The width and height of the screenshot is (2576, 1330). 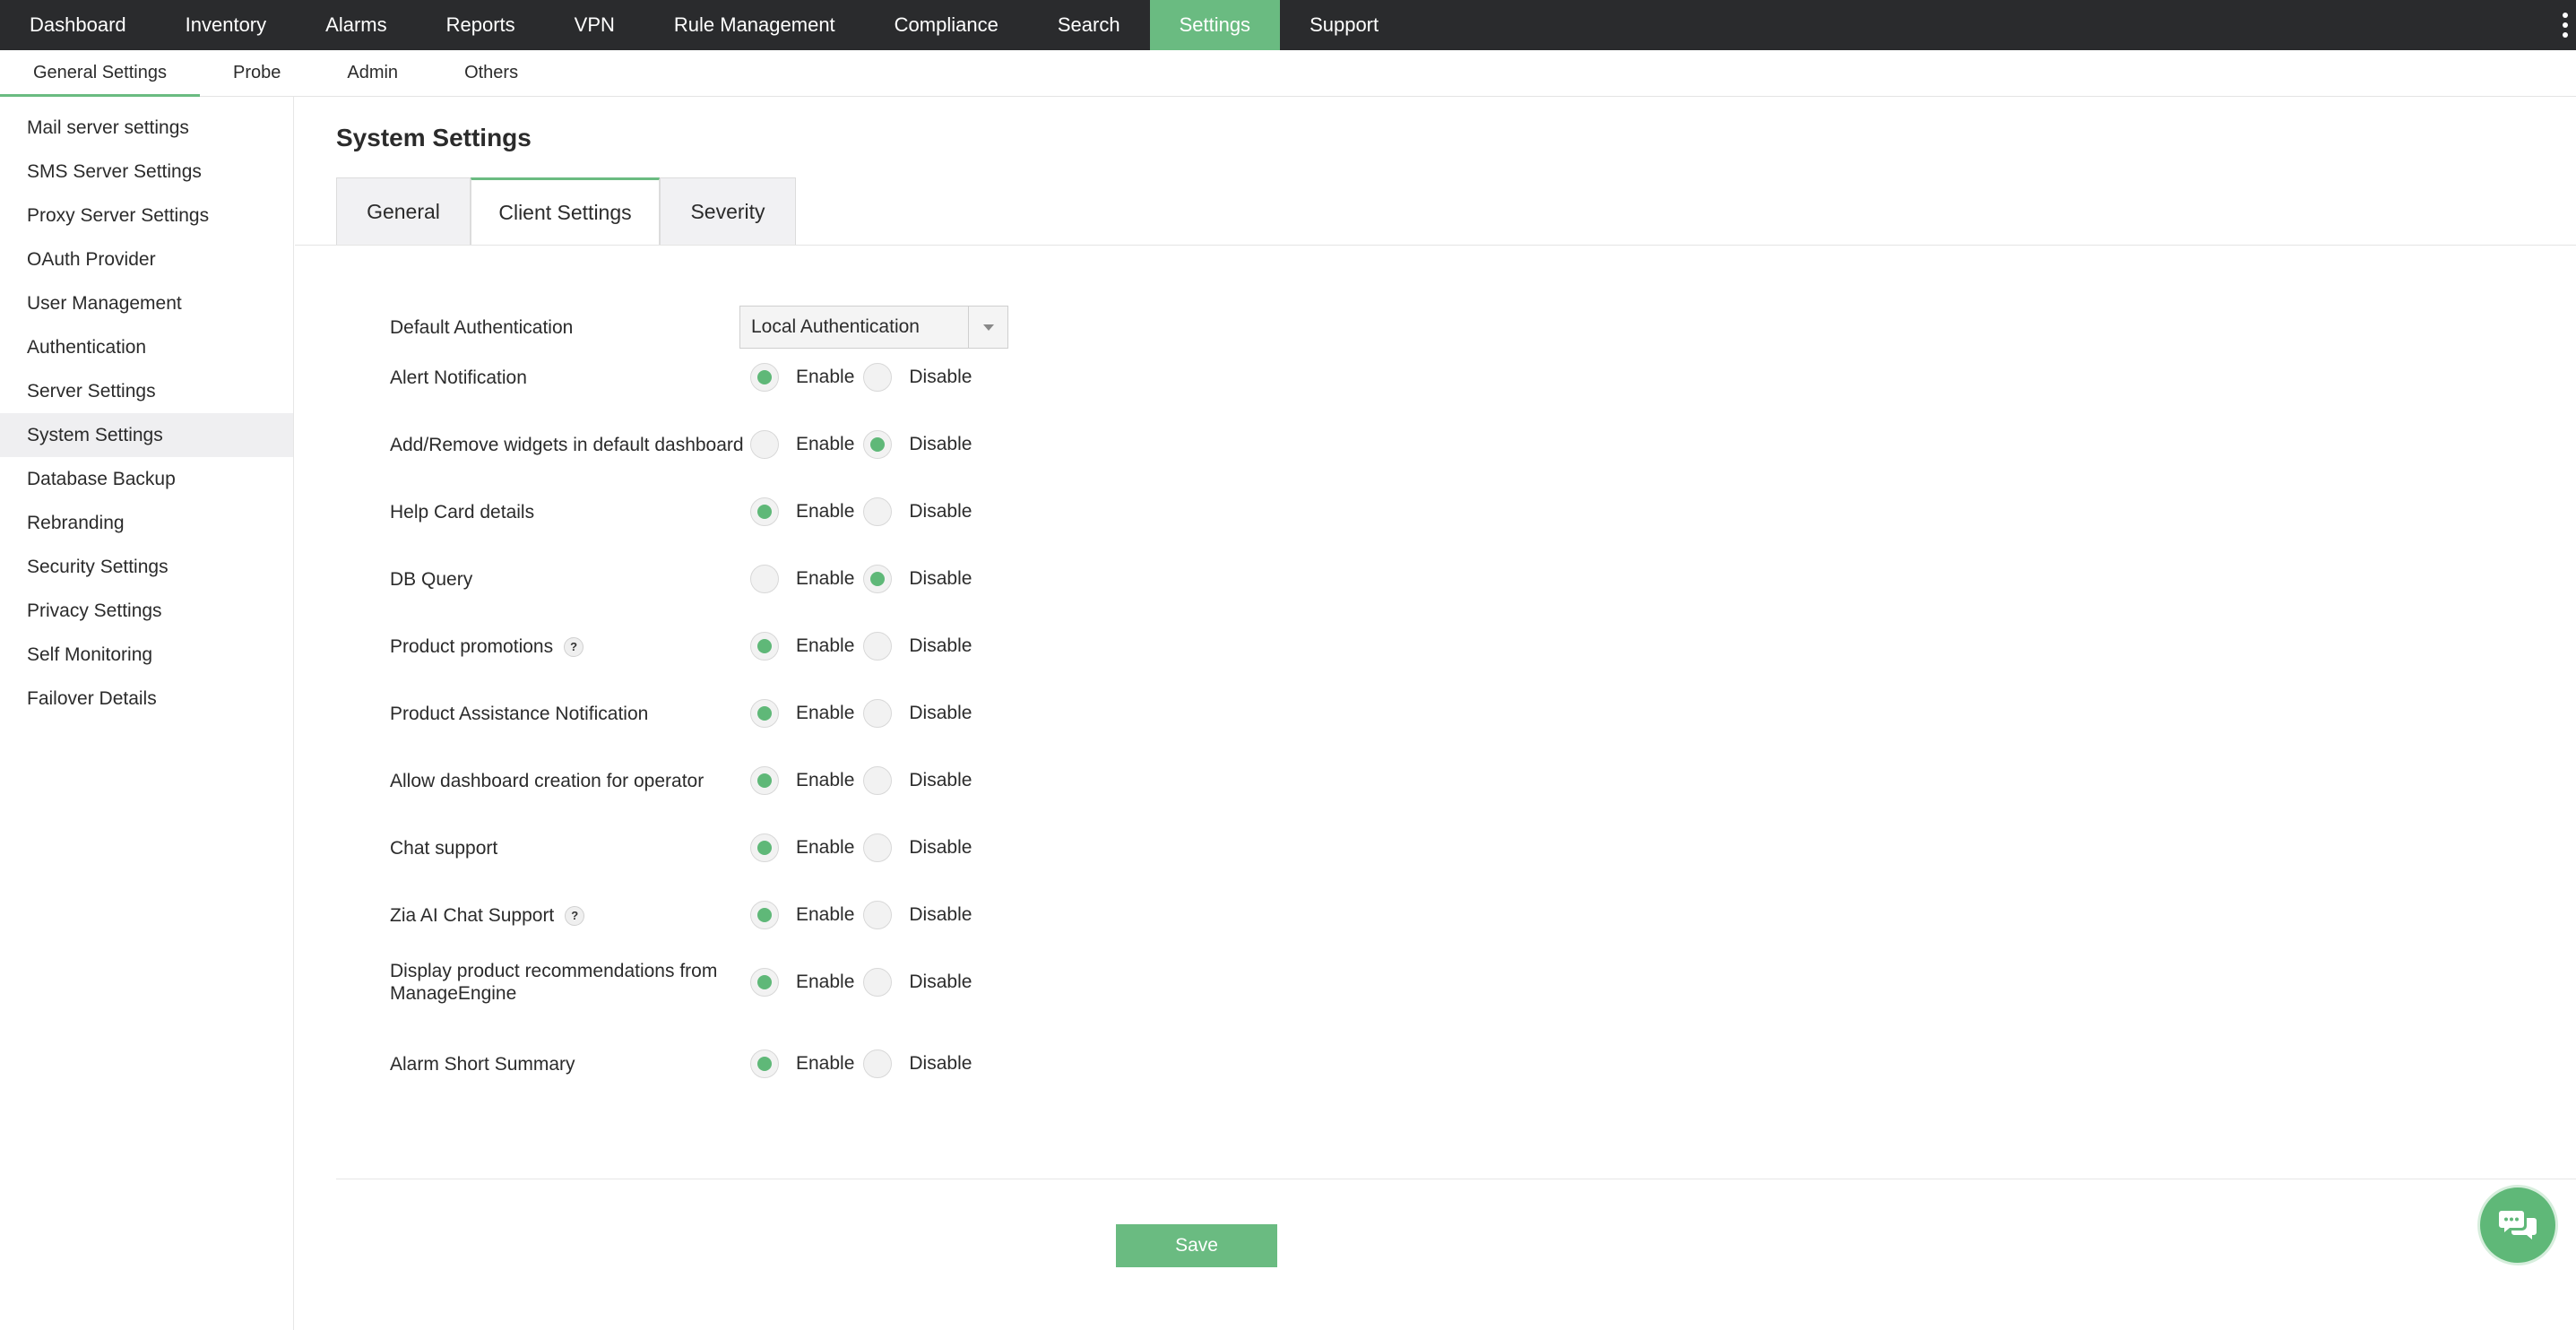 What do you see at coordinates (356, 25) in the screenshot?
I see `nav-alarms: Alarms` at bounding box center [356, 25].